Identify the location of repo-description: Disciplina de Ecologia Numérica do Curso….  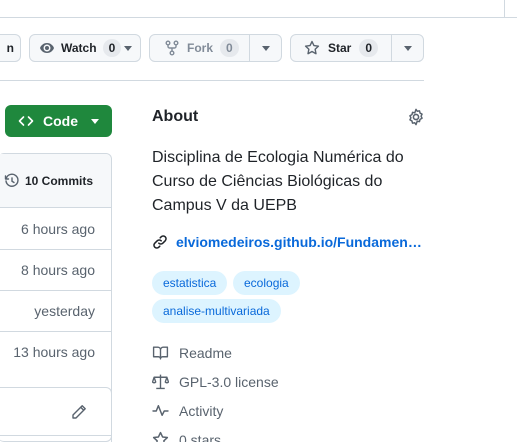
(278, 181).